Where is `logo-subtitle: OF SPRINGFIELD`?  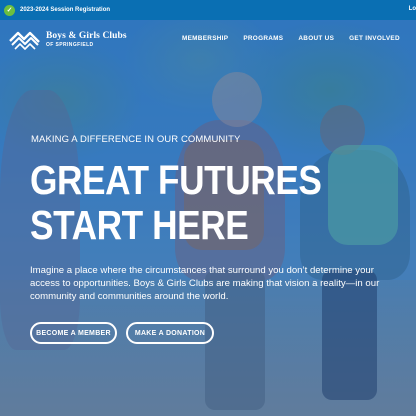 logo-subtitle: OF SPRINGFIELD is located at coordinates (70, 44).